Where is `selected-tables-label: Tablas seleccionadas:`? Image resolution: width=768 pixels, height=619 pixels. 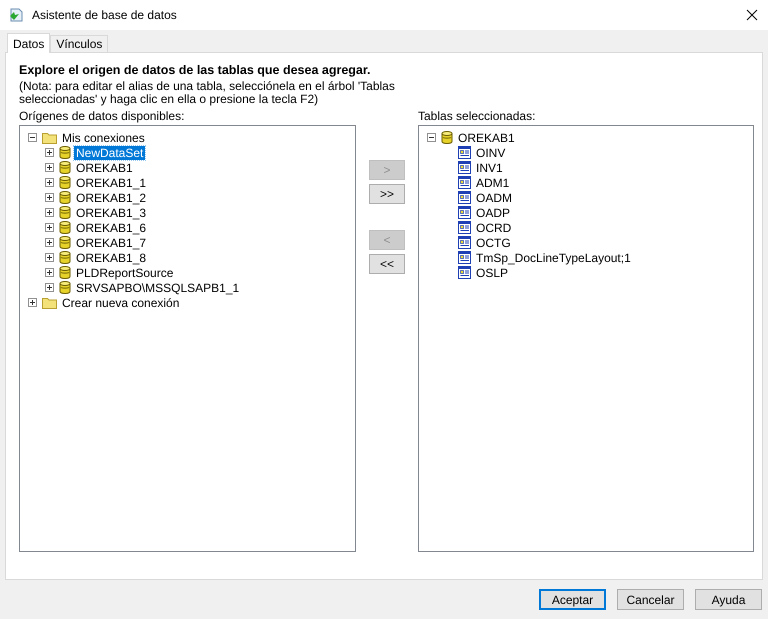 selected-tables-label: Tablas seleccionadas: is located at coordinates (477, 116).